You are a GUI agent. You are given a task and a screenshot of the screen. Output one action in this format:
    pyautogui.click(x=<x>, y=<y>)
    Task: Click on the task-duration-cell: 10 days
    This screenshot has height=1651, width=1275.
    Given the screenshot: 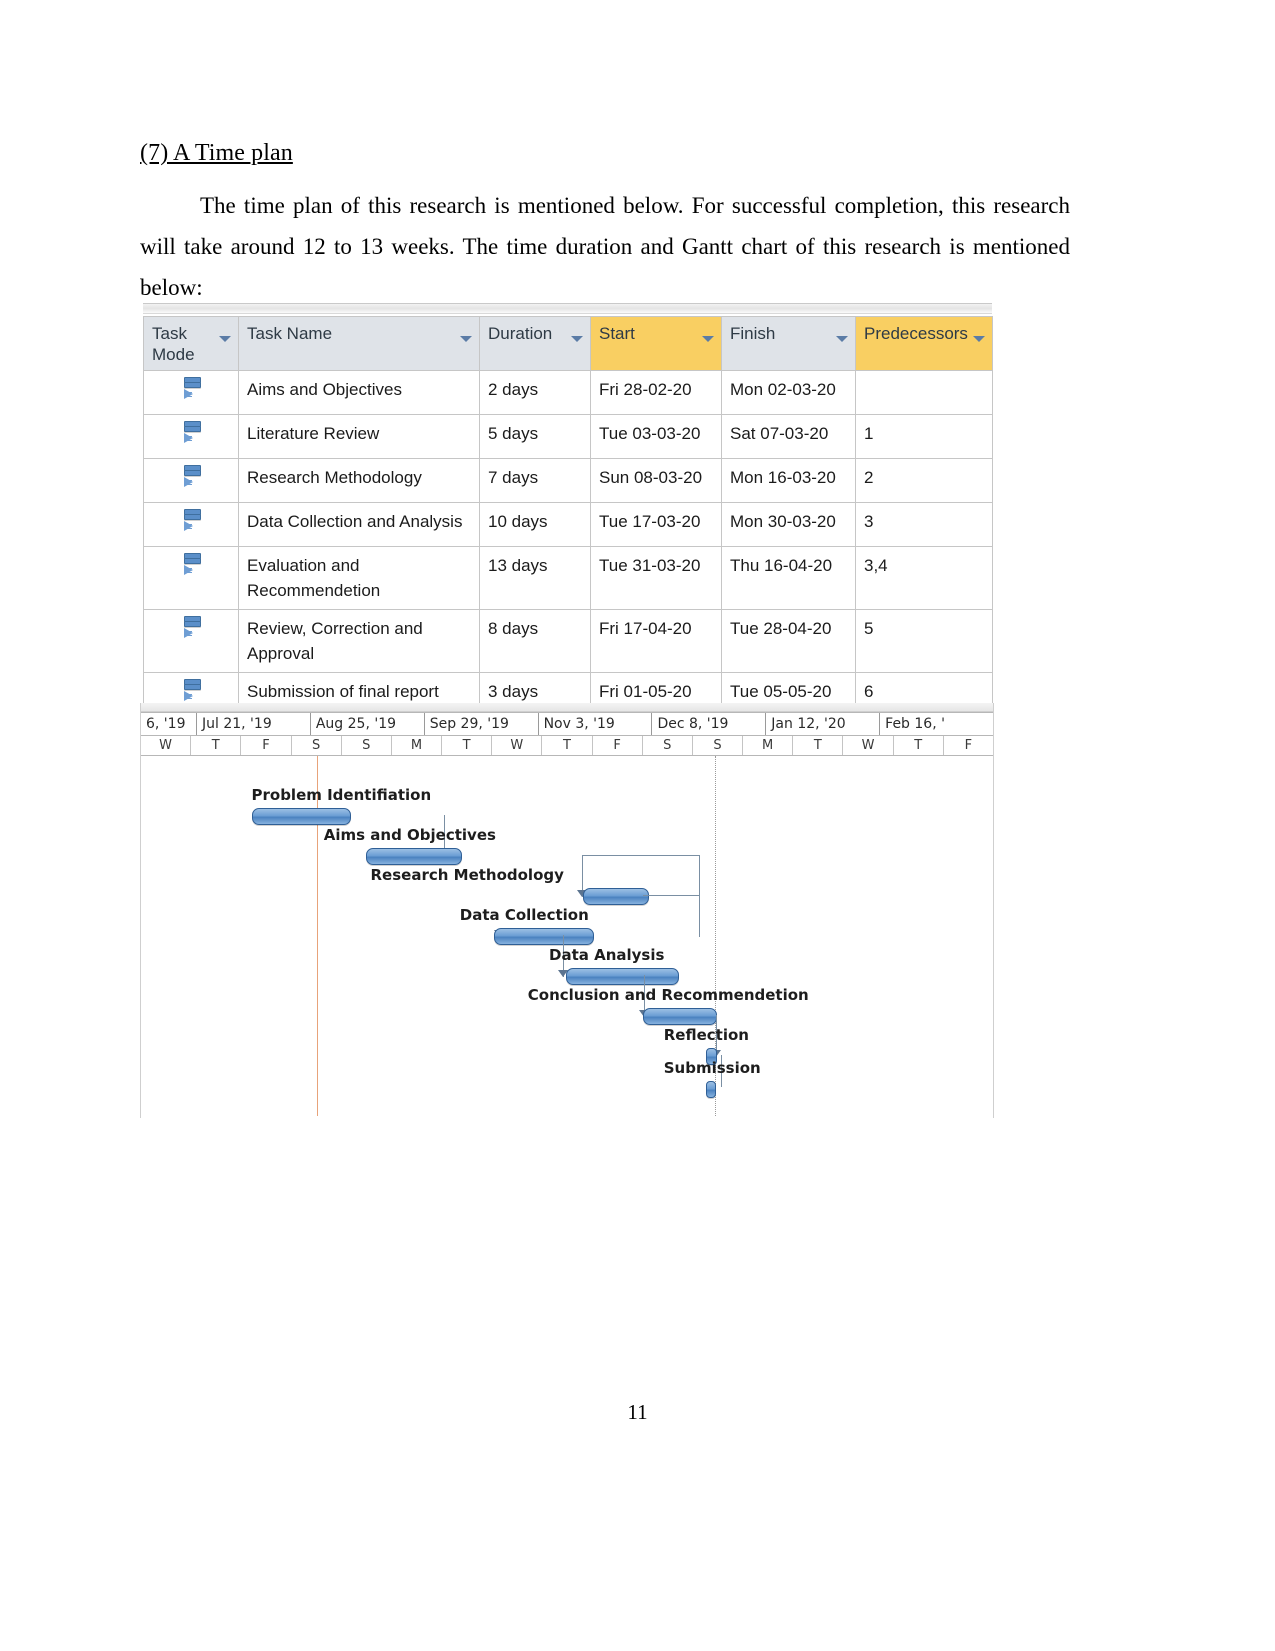 What is the action you would take?
    pyautogui.click(x=535, y=524)
    